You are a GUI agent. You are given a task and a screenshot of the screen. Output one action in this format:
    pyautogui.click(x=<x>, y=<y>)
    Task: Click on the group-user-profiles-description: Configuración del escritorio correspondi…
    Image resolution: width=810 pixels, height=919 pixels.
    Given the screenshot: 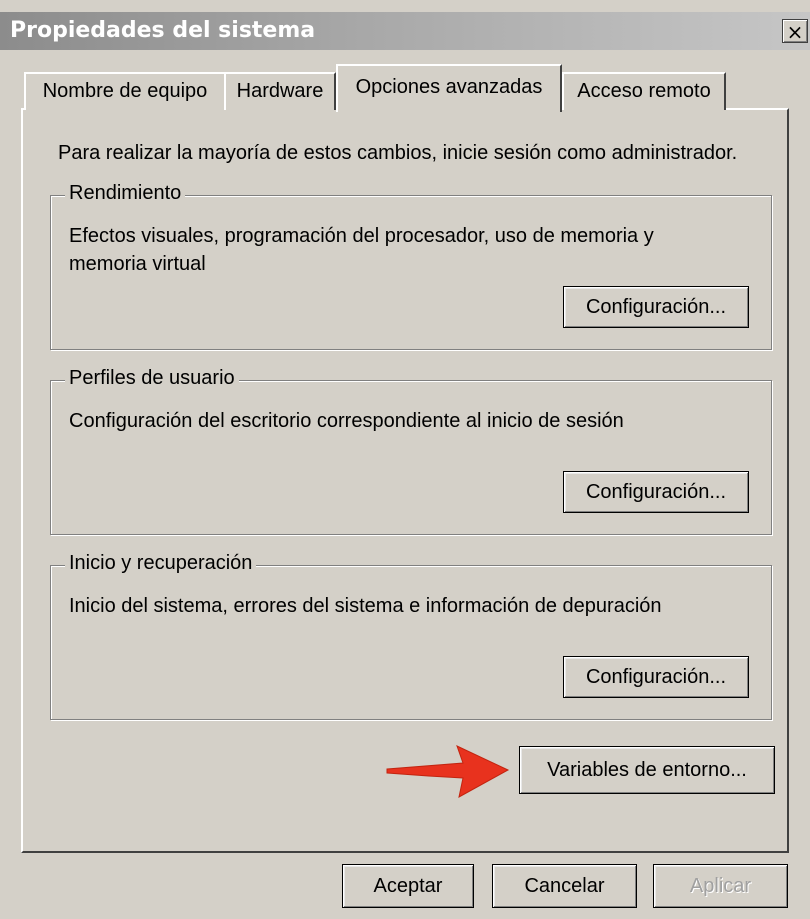 What is the action you would take?
    pyautogui.click(x=346, y=421)
    